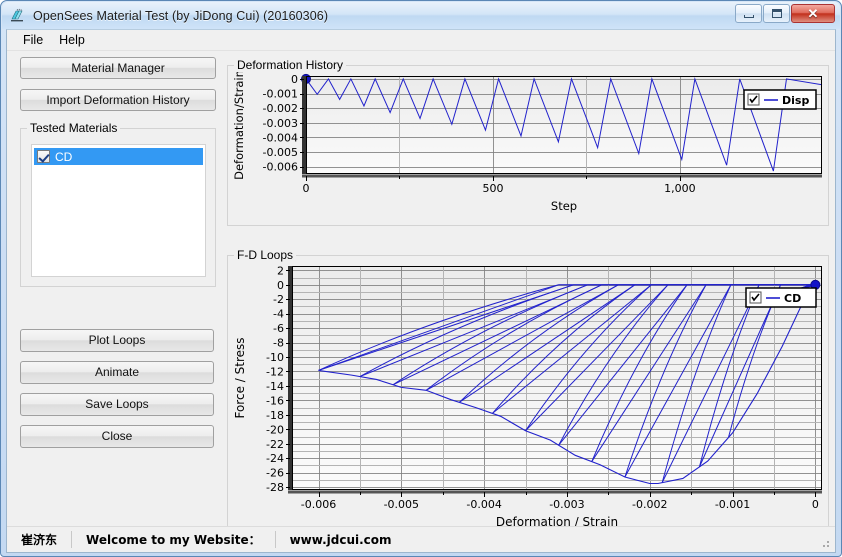 This screenshot has height=557, width=842. I want to click on svg-text: CD, so click(792, 298).